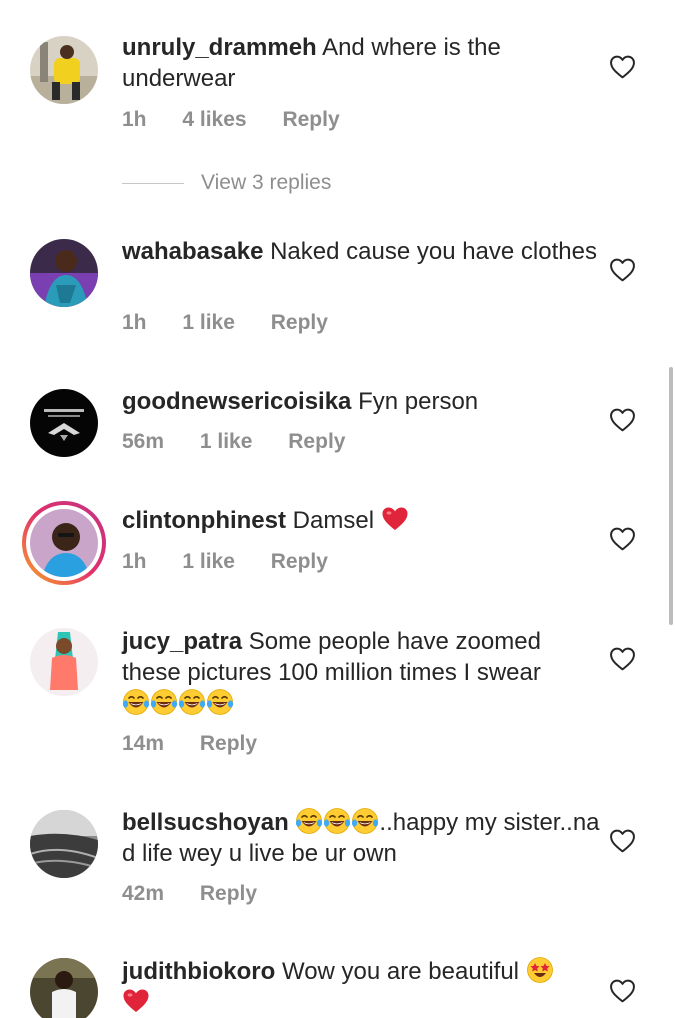 This screenshot has height=1018, width=675. Describe the element at coordinates (333, 520) in the screenshot. I see `comment-body: Damsel` at that location.